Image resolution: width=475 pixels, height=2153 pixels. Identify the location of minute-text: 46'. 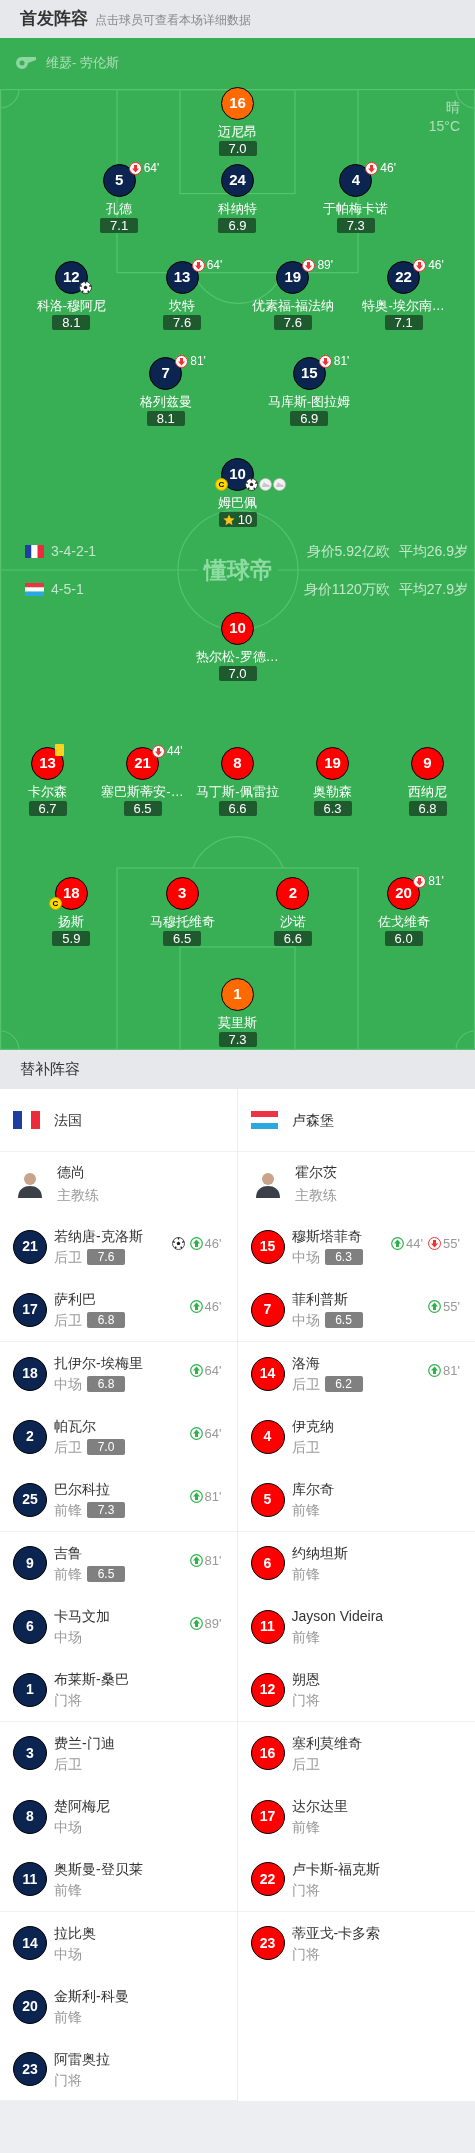
(213, 1307).